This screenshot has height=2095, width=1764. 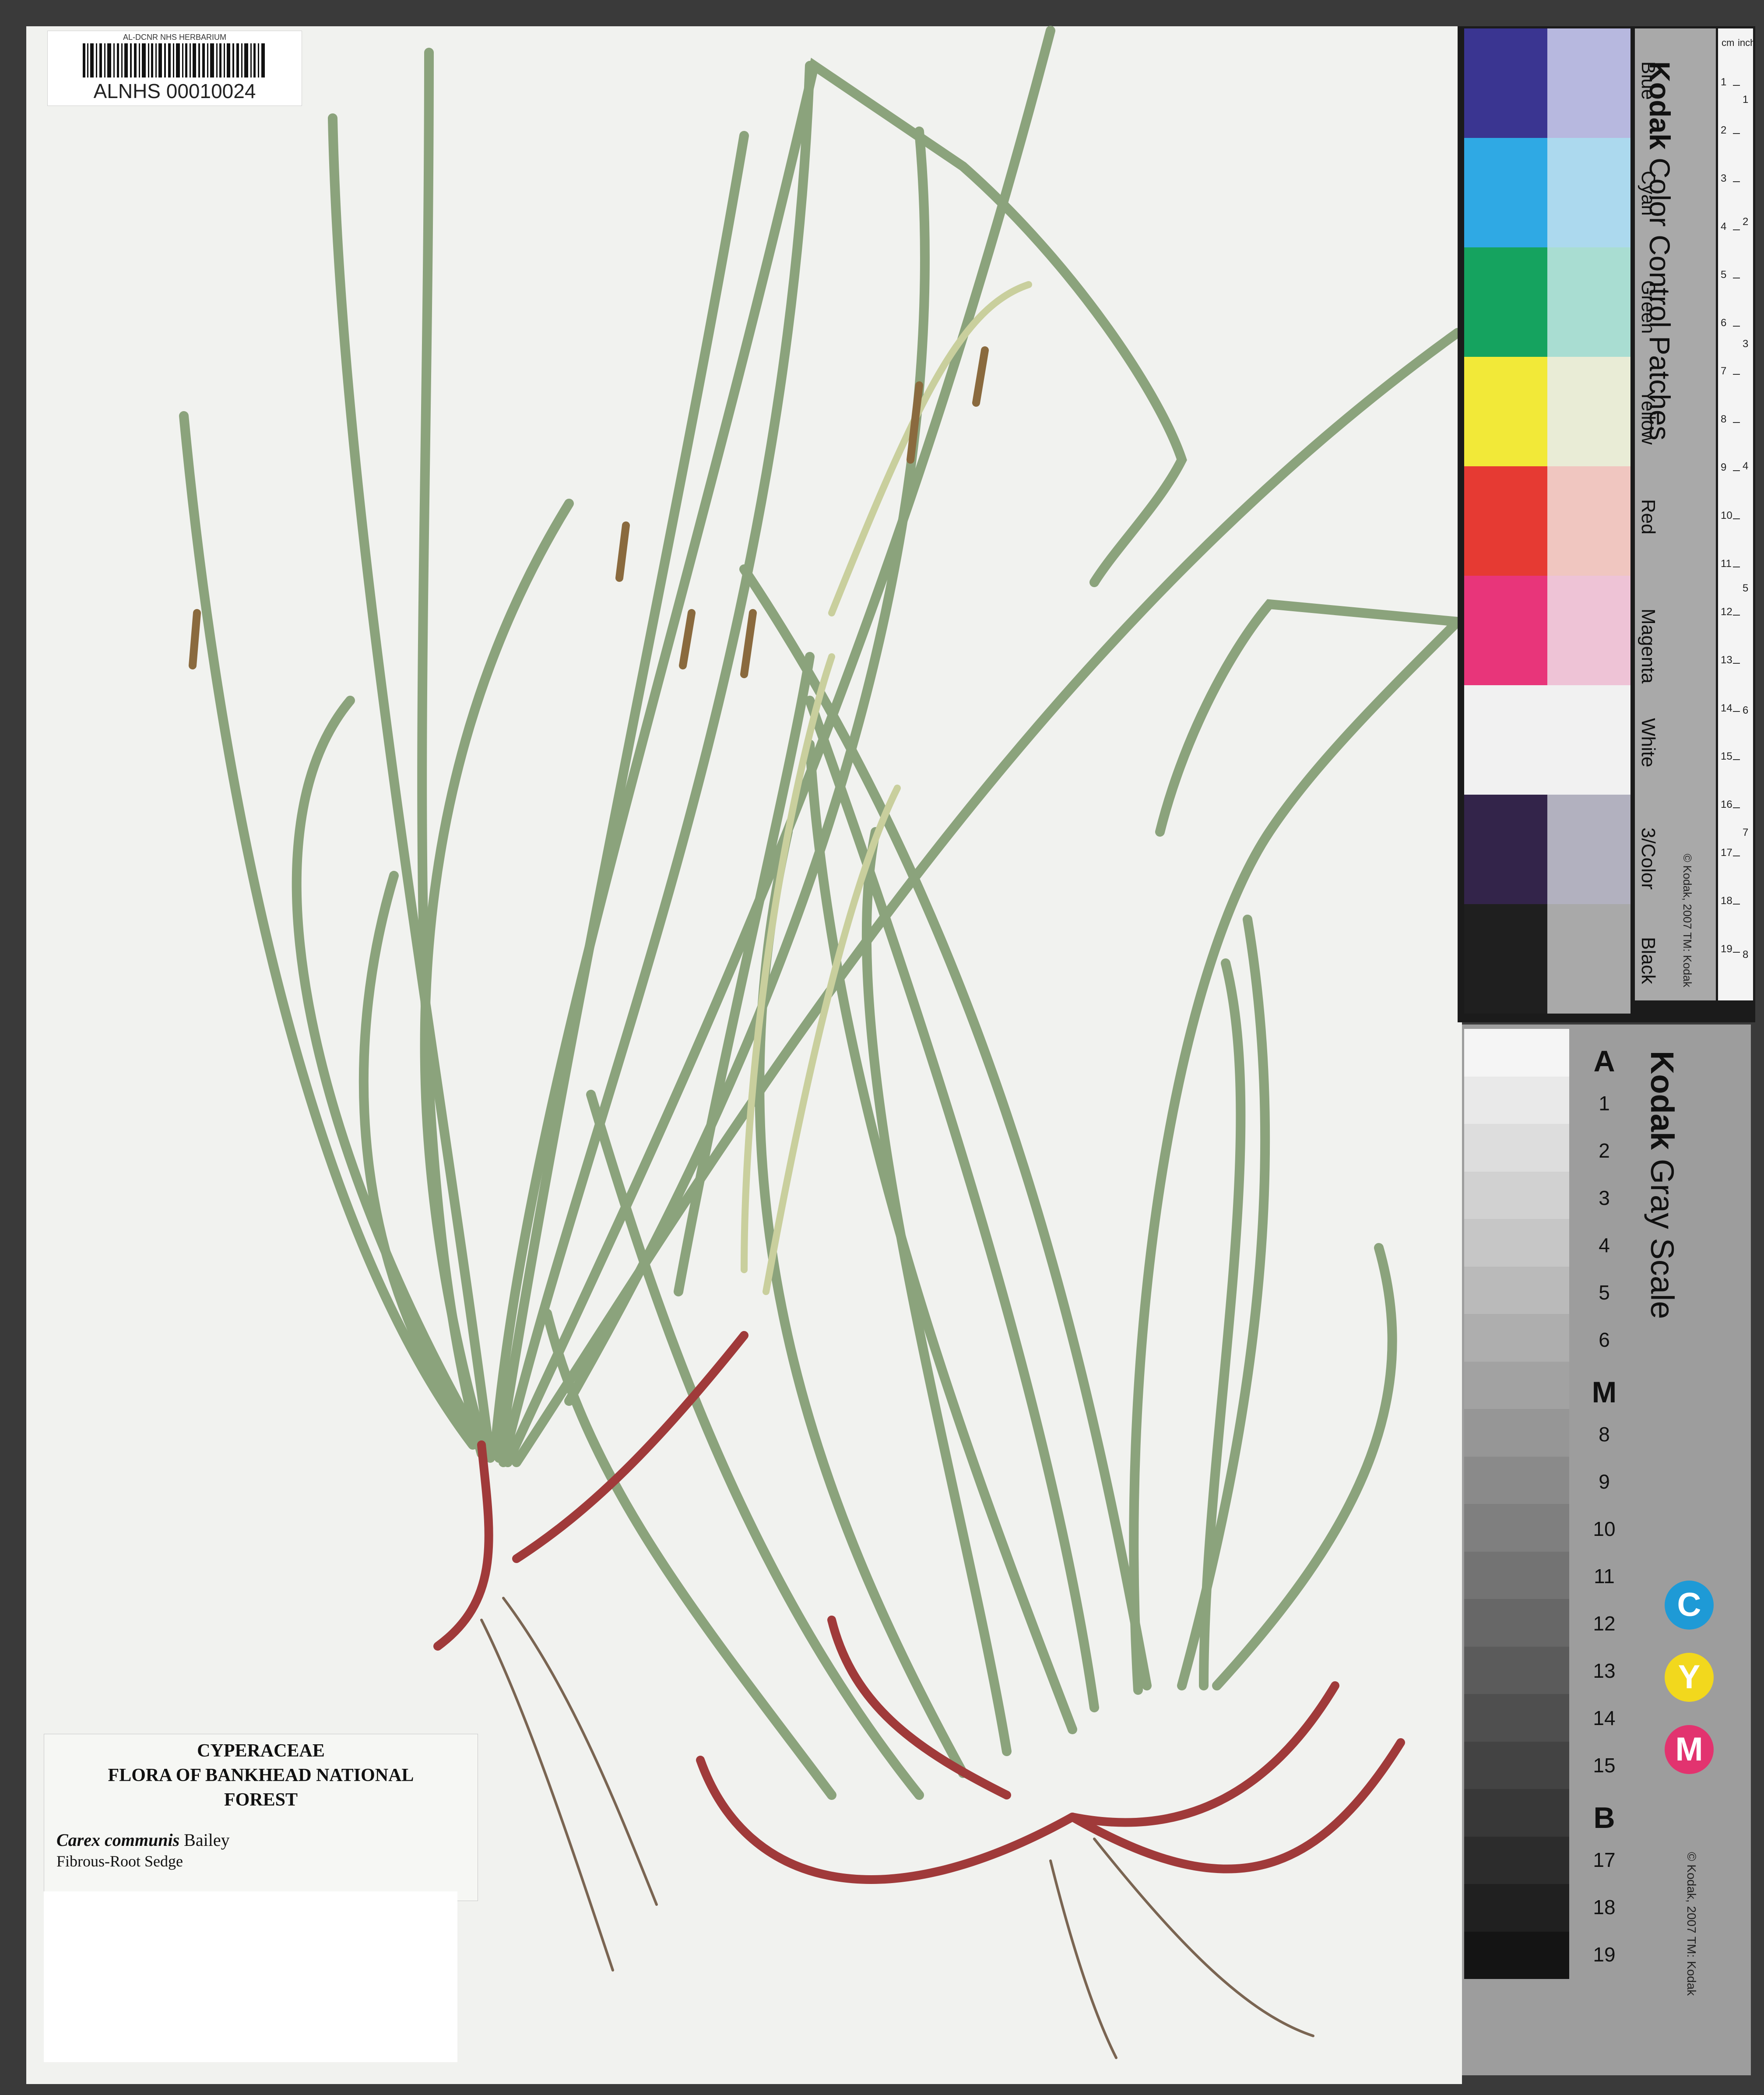 What do you see at coordinates (1604, 1198) in the screenshot?
I see `gray-step-label: 3` at bounding box center [1604, 1198].